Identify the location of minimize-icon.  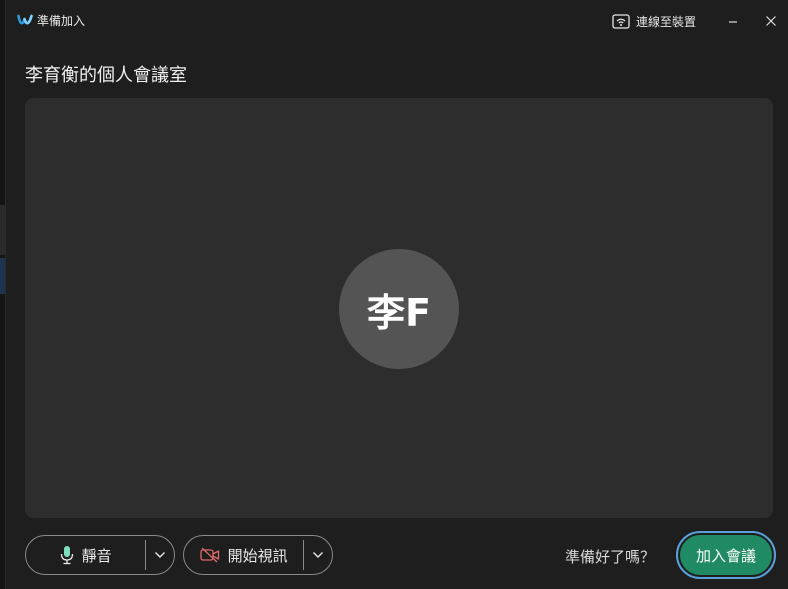
(733, 22).